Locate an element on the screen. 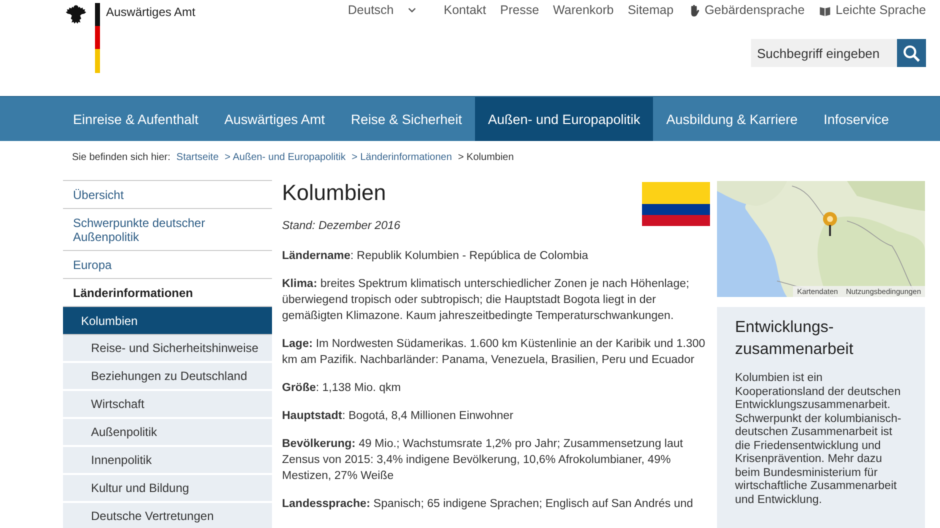 This screenshot has height=528, width=940. nav-tab: Außen- und Europapolitik is located at coordinates (564, 119).